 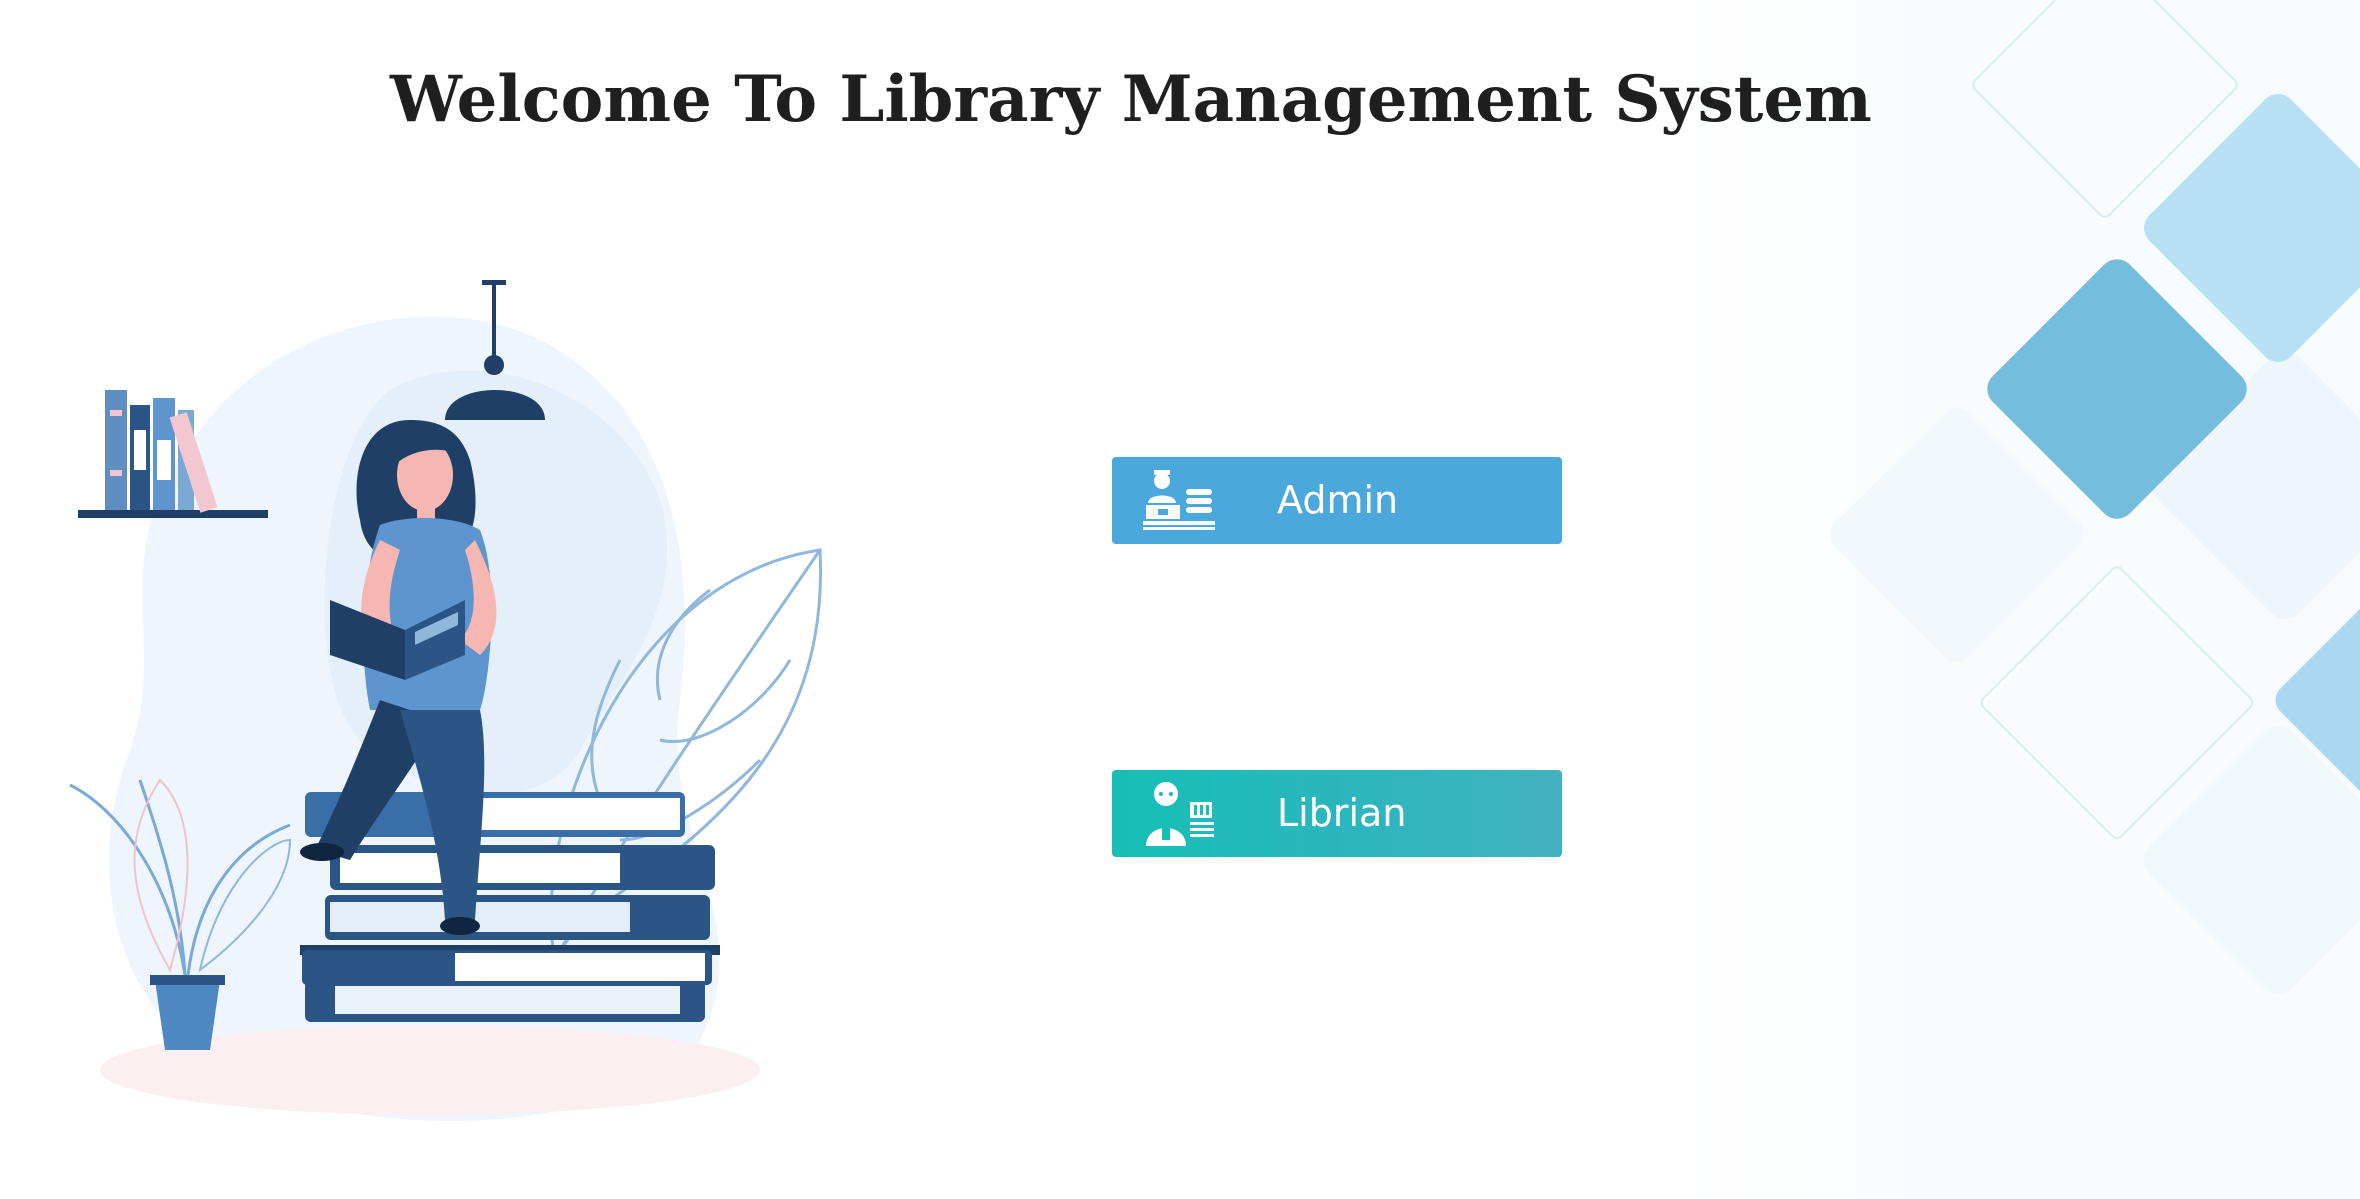 I want to click on admin-desk-icon, so click(x=1179, y=500).